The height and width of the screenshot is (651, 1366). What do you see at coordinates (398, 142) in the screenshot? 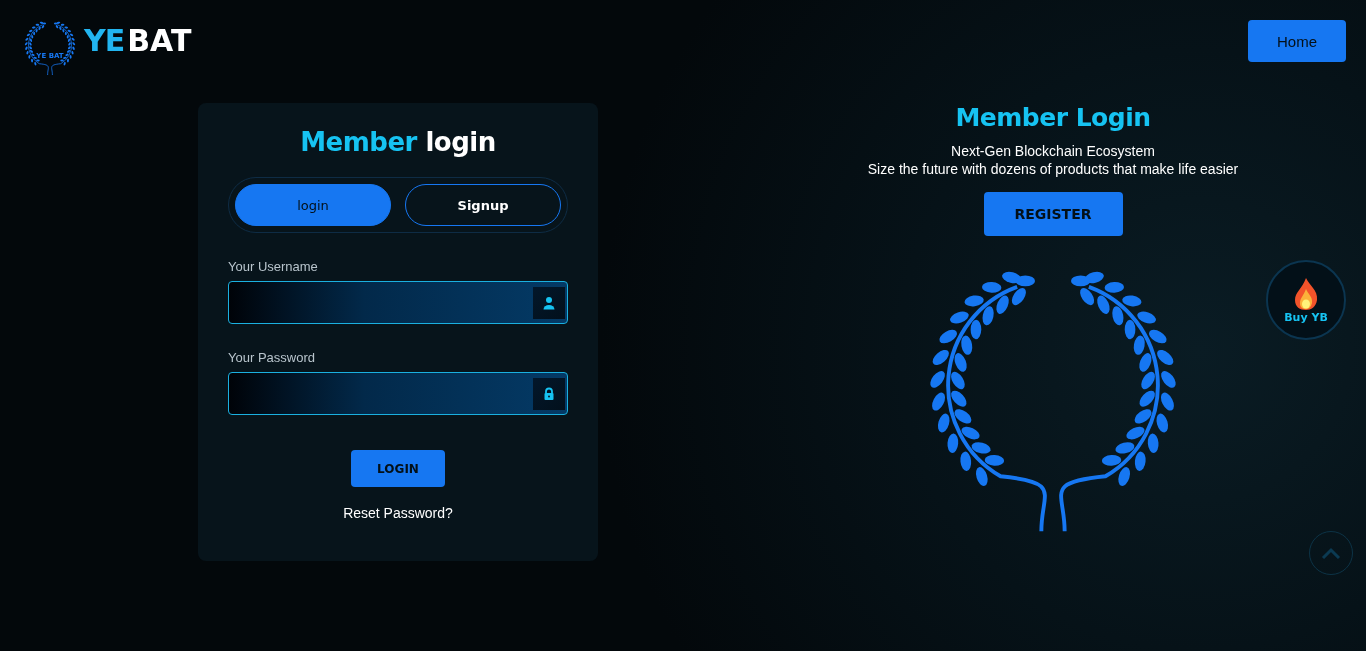
I see `card-title: Member login` at bounding box center [398, 142].